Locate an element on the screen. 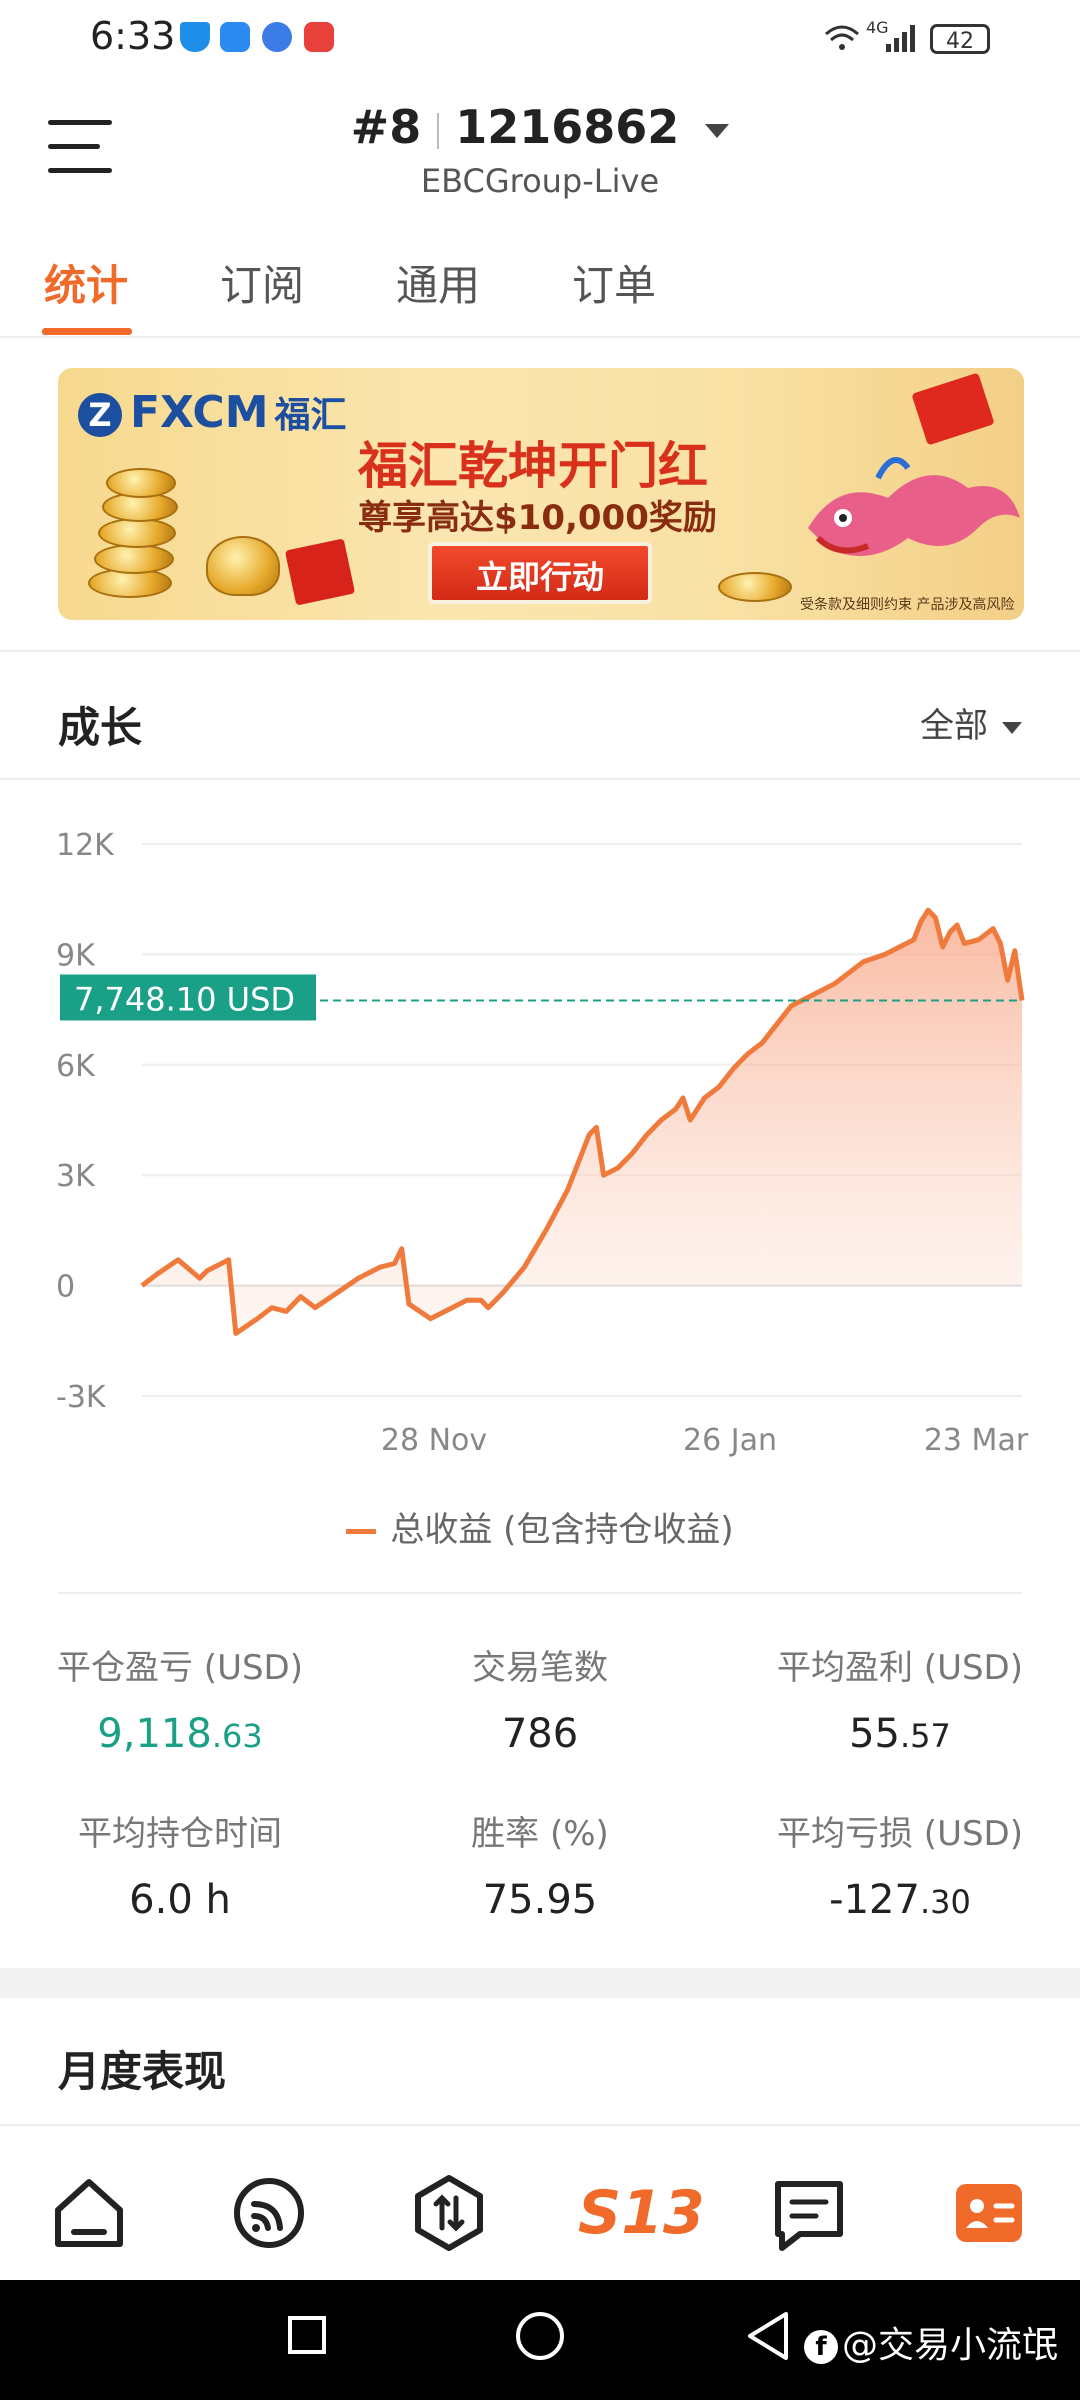 The height and width of the screenshot is (2400, 1080). back-button is located at coordinates (768, 2336).